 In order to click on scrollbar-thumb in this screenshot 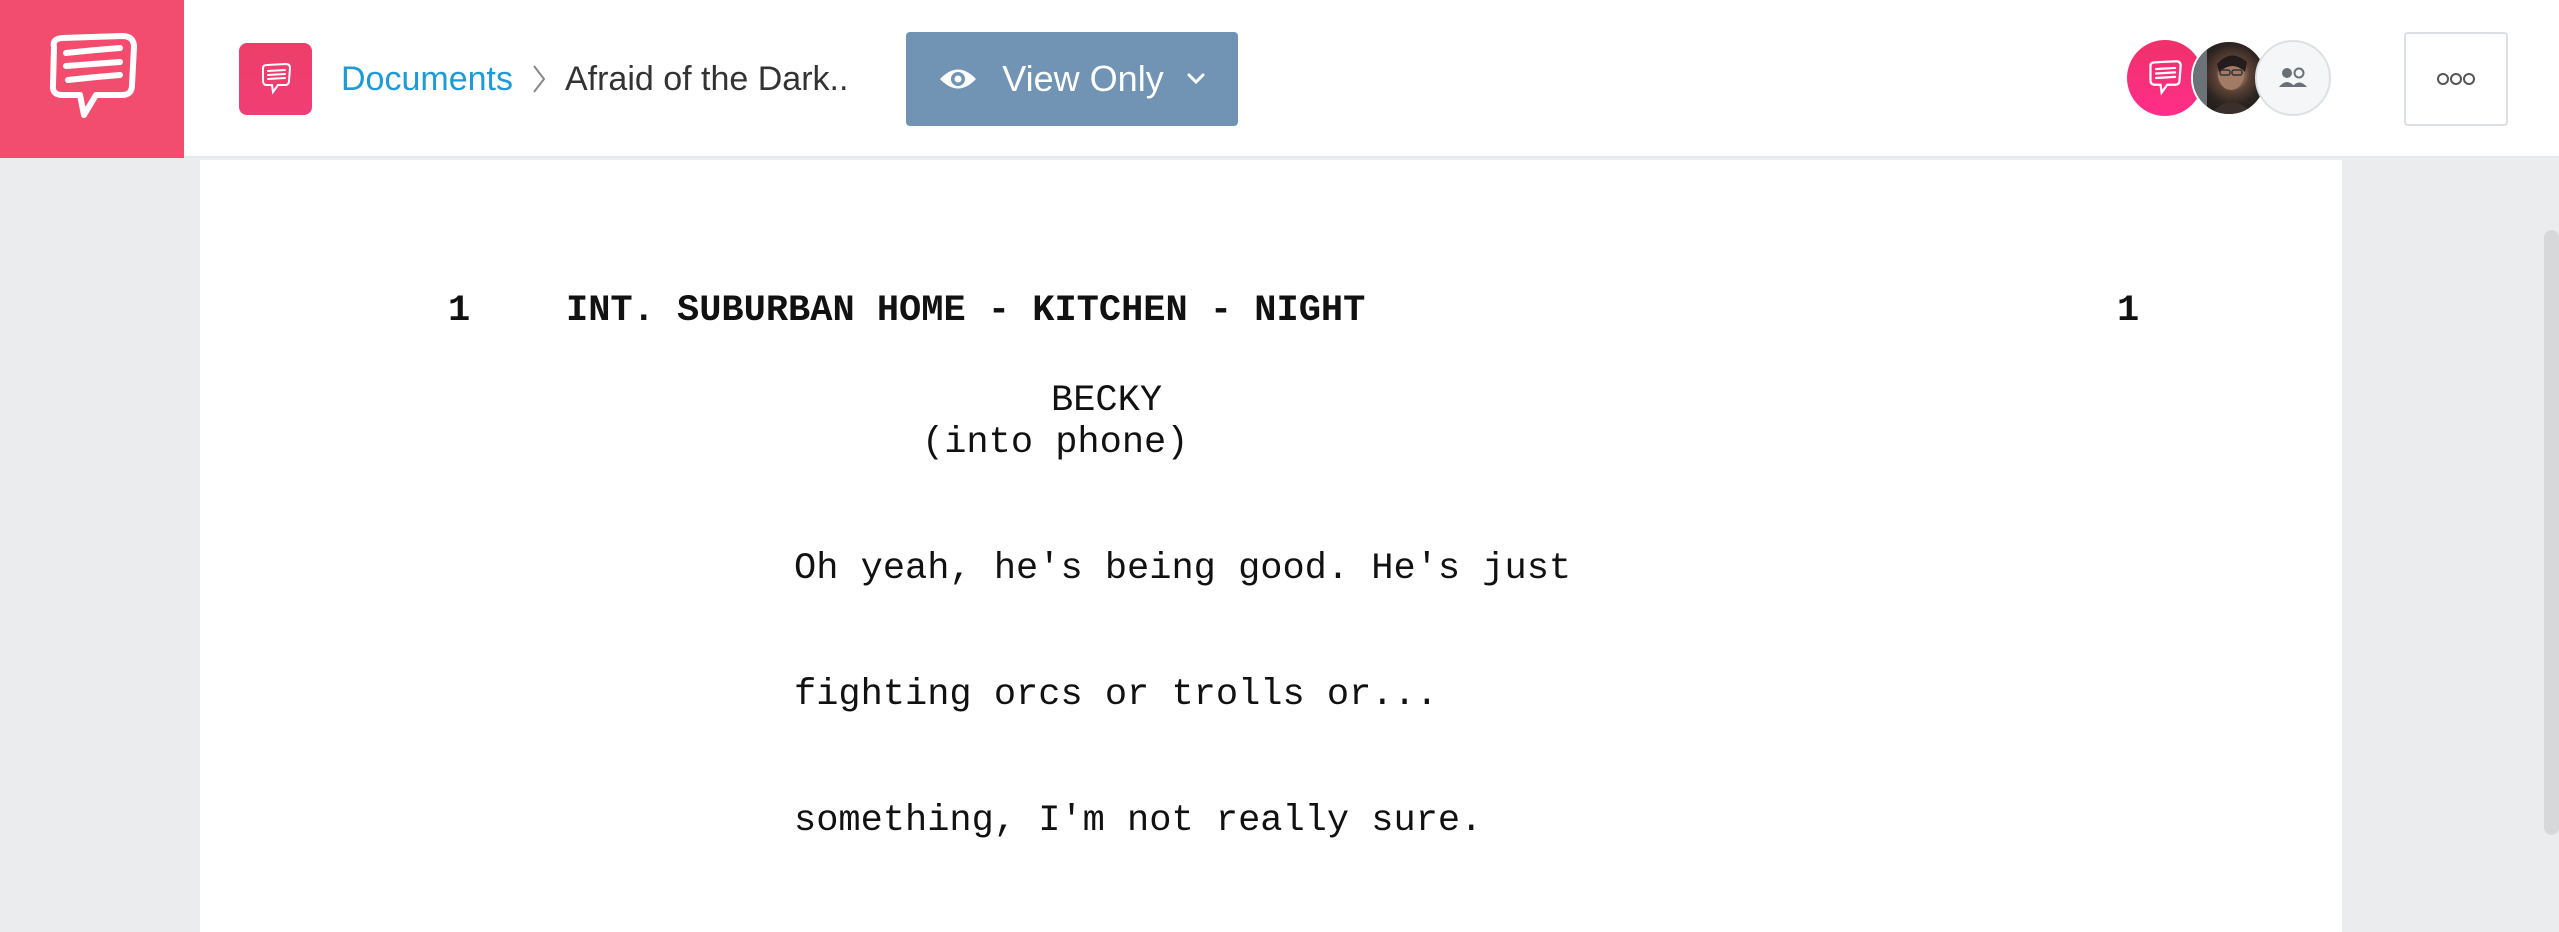, I will do `click(2551, 532)`.